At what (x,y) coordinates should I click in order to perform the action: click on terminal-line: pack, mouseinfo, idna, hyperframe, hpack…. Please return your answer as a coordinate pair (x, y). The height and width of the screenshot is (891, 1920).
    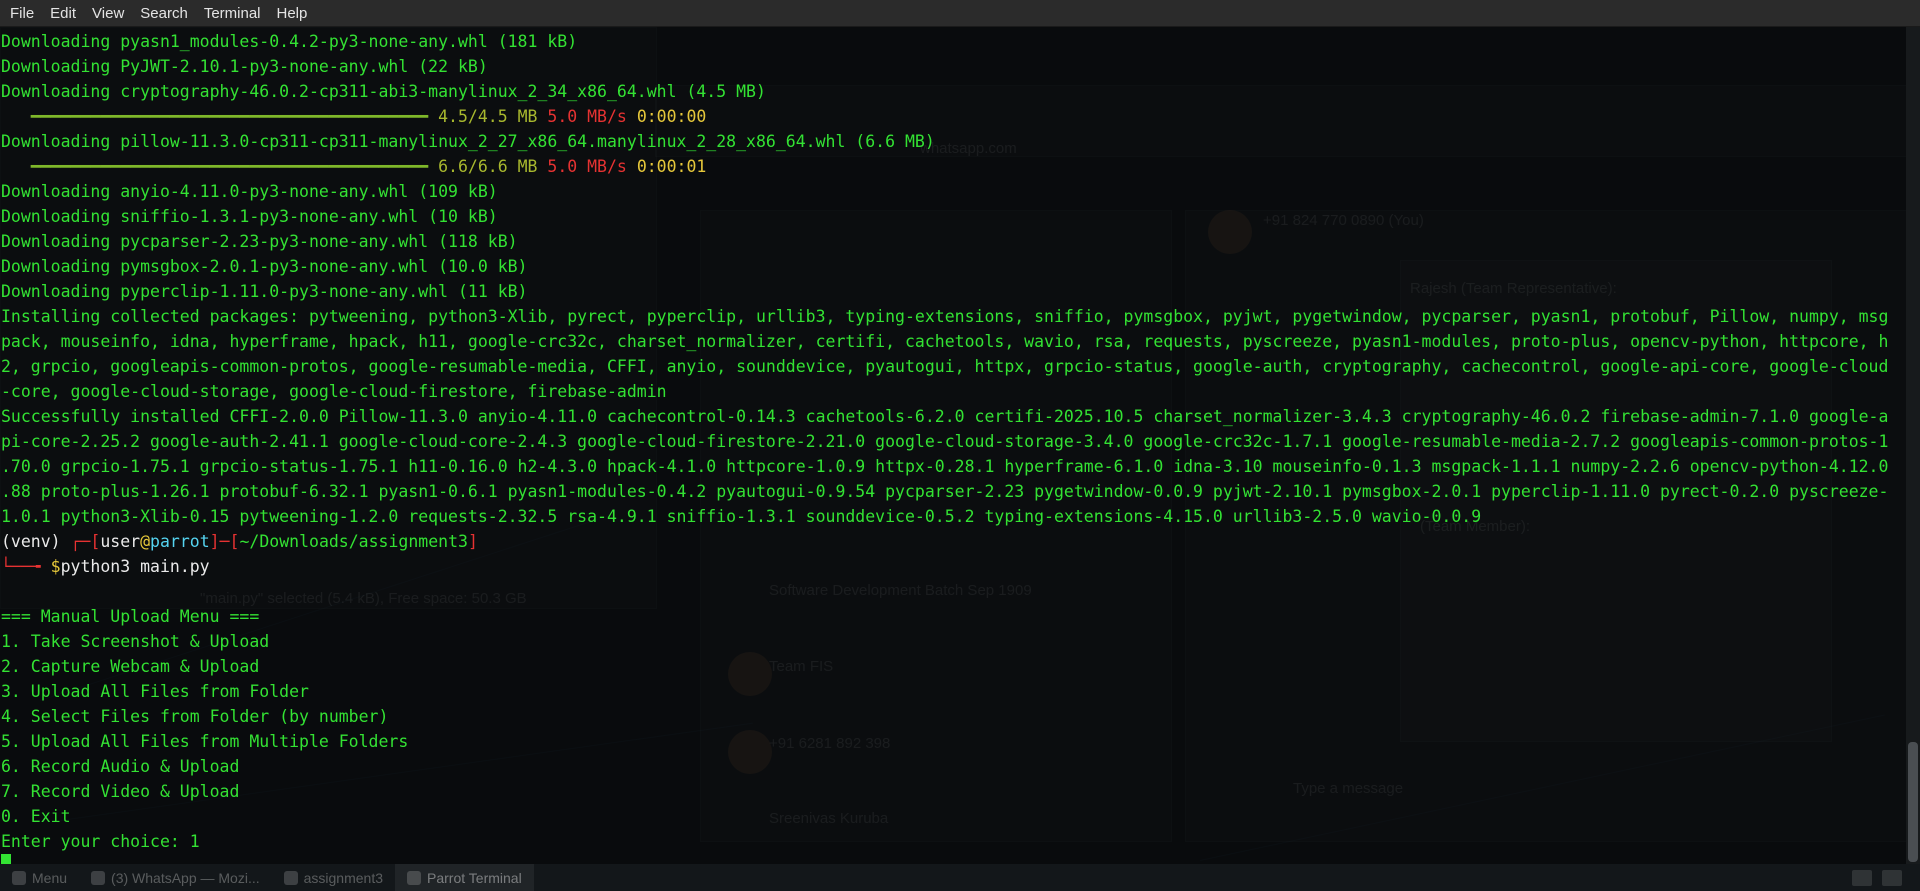
    Looking at the image, I should click on (945, 341).